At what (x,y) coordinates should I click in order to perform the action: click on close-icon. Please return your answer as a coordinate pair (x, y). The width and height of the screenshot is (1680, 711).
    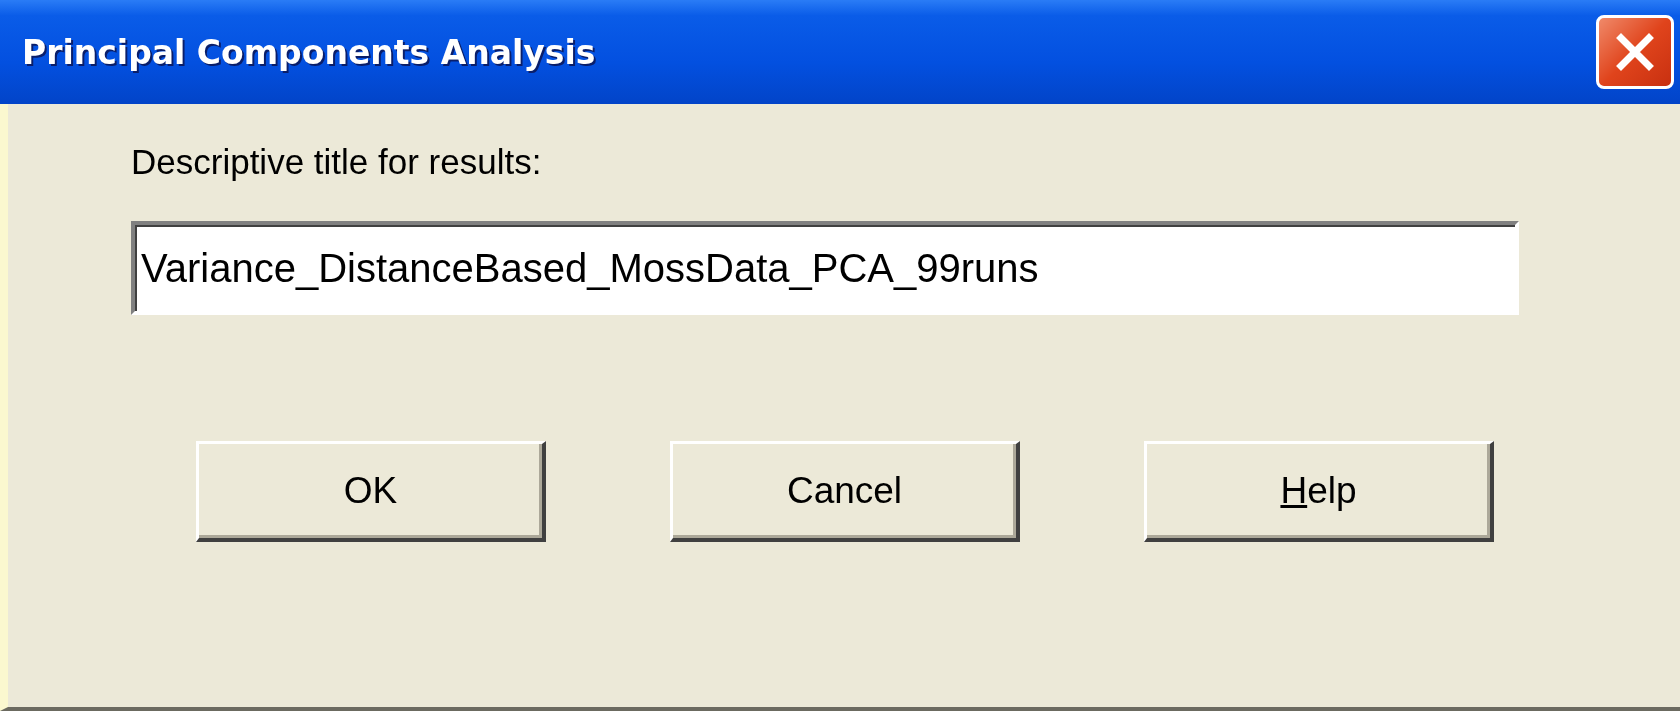
    Looking at the image, I should click on (1635, 52).